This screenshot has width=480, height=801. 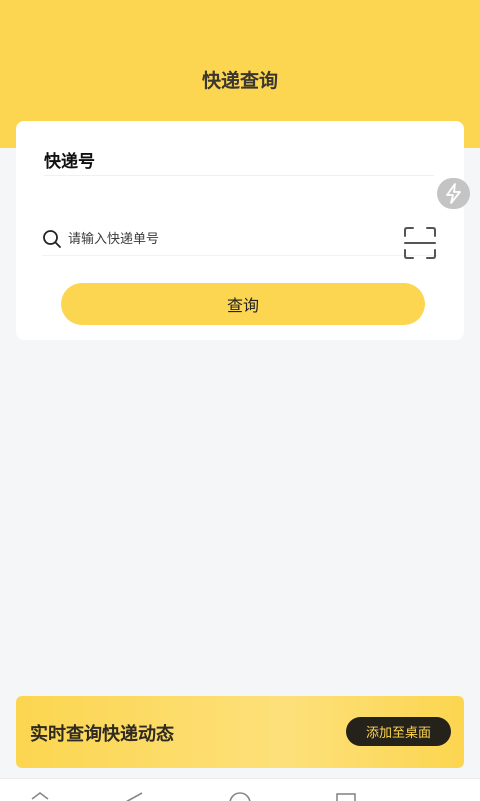 I want to click on search-row, so click(x=240, y=242).